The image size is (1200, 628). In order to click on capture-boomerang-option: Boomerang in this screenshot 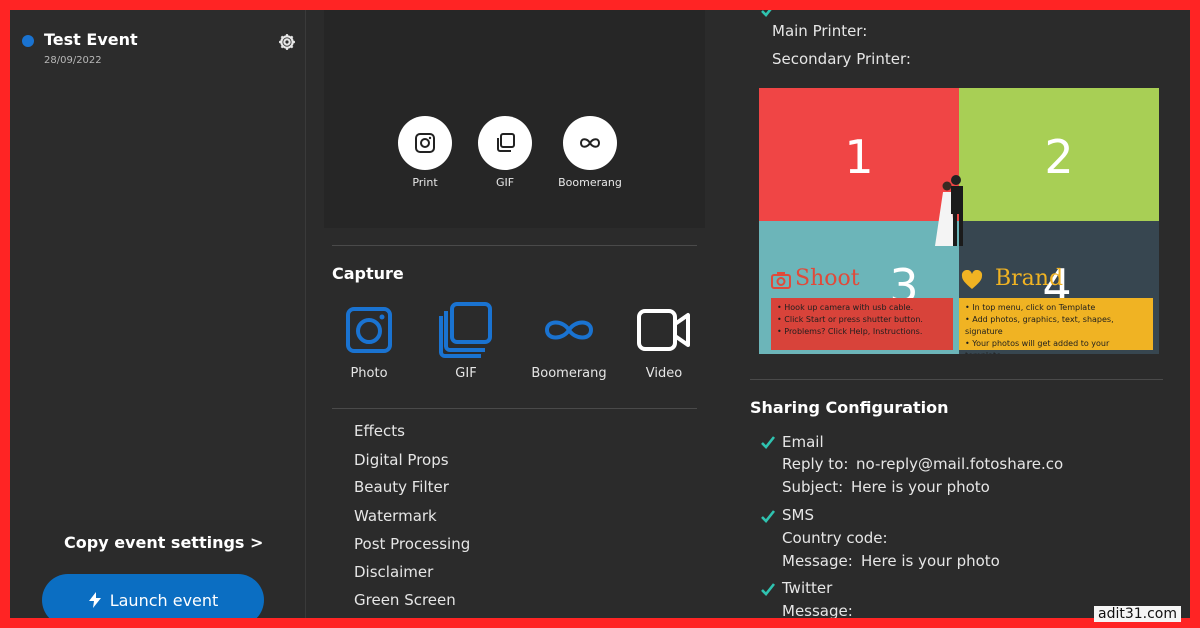, I will do `click(569, 340)`.